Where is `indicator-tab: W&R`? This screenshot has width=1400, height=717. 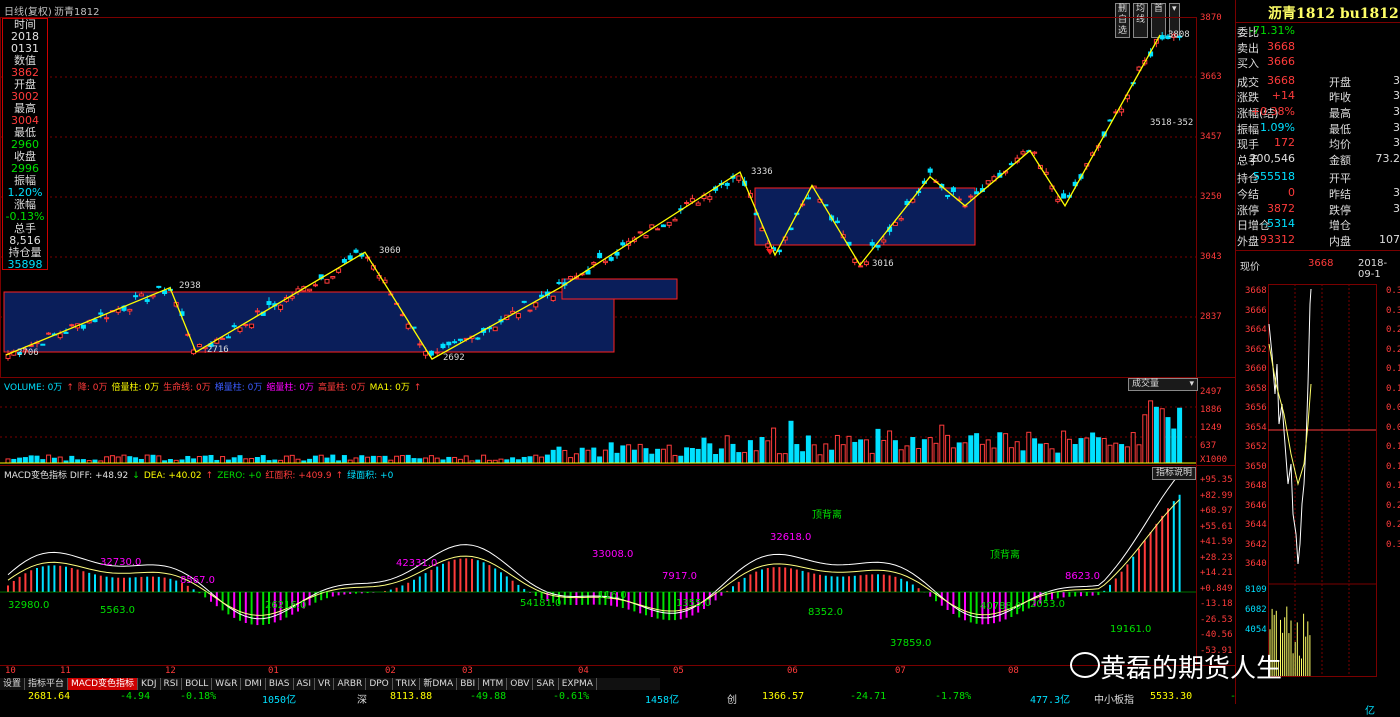 indicator-tab: W&R is located at coordinates (226, 684).